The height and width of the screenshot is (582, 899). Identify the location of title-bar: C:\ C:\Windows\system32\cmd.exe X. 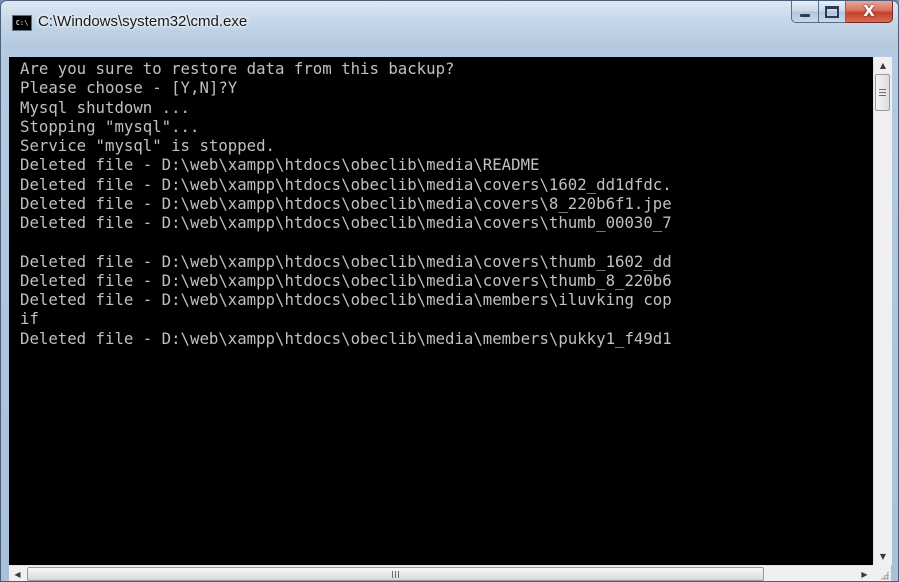
(449, 24).